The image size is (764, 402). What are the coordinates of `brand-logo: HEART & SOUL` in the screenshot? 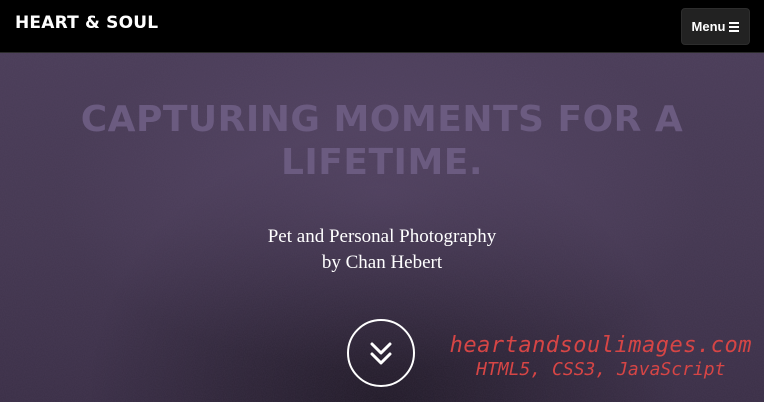 It's located at (86, 23).